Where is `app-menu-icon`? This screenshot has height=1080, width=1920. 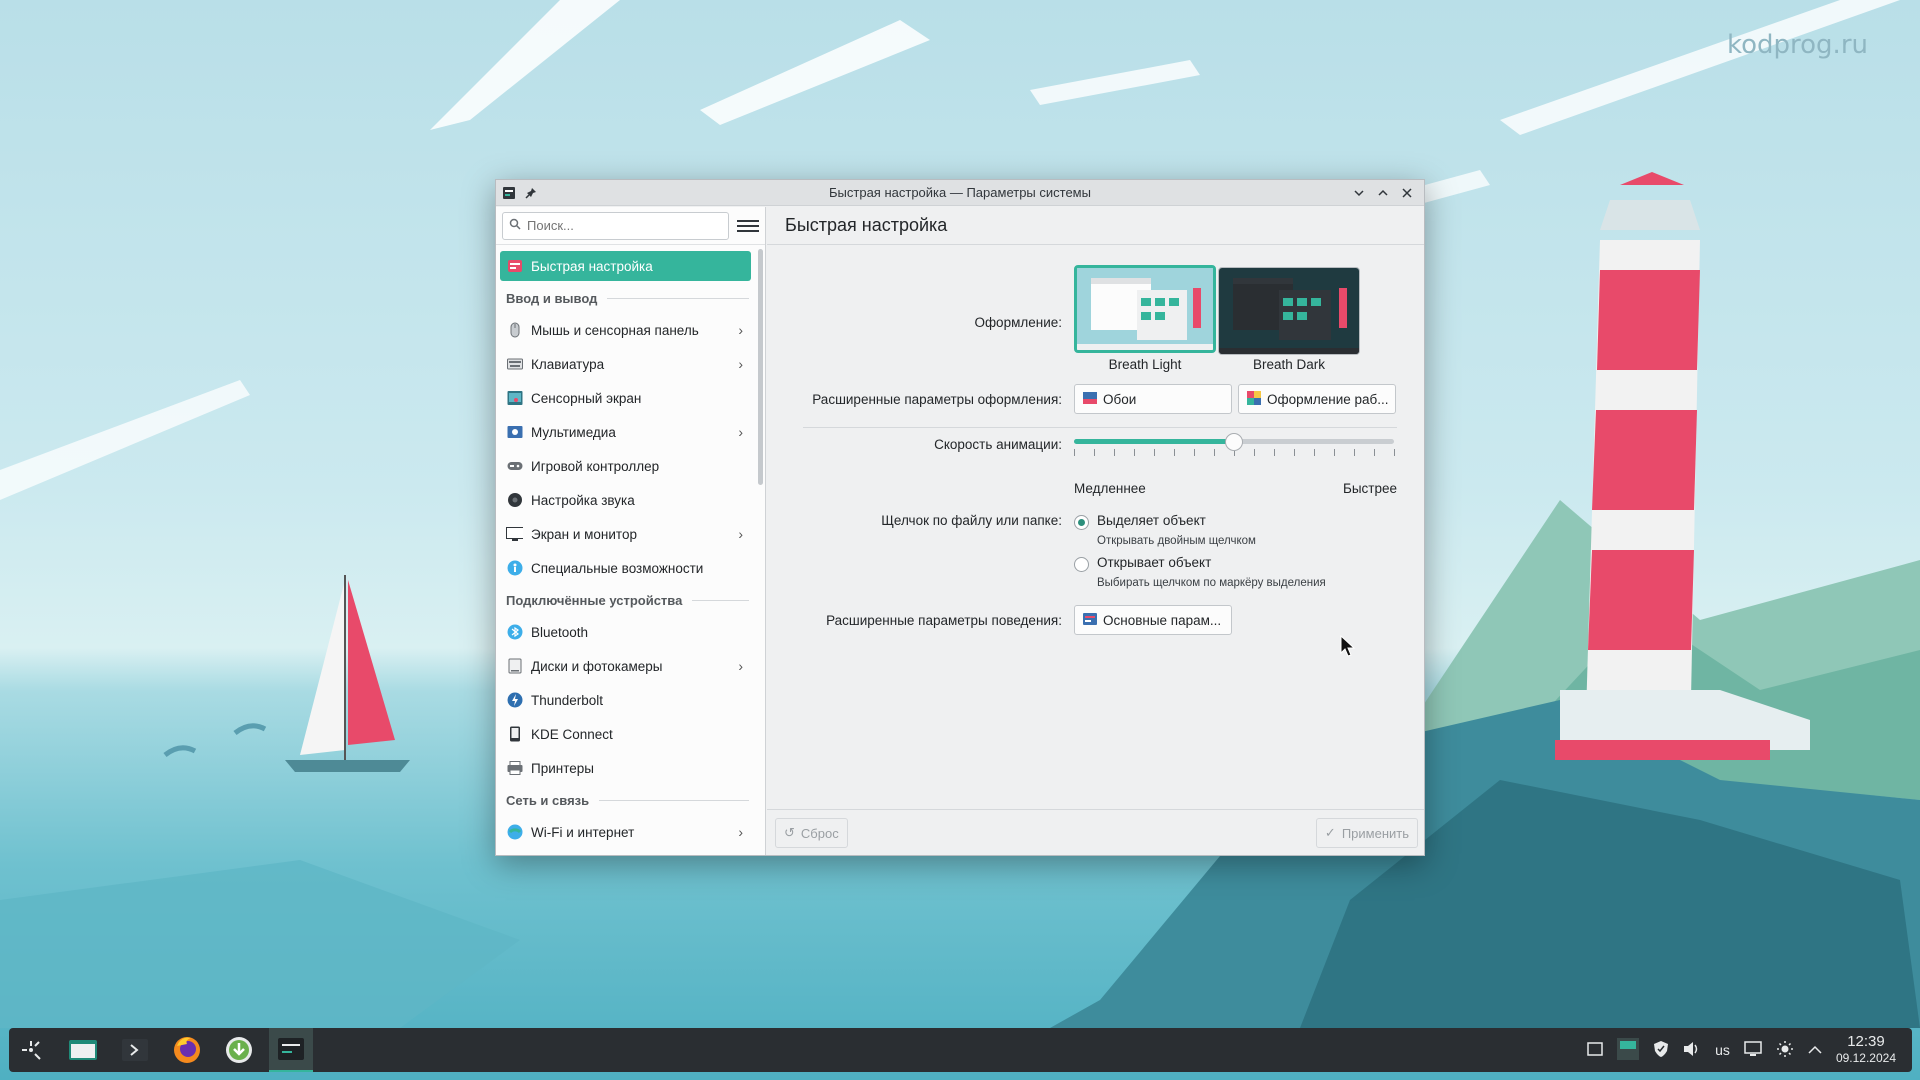
app-menu-icon is located at coordinates (509, 193).